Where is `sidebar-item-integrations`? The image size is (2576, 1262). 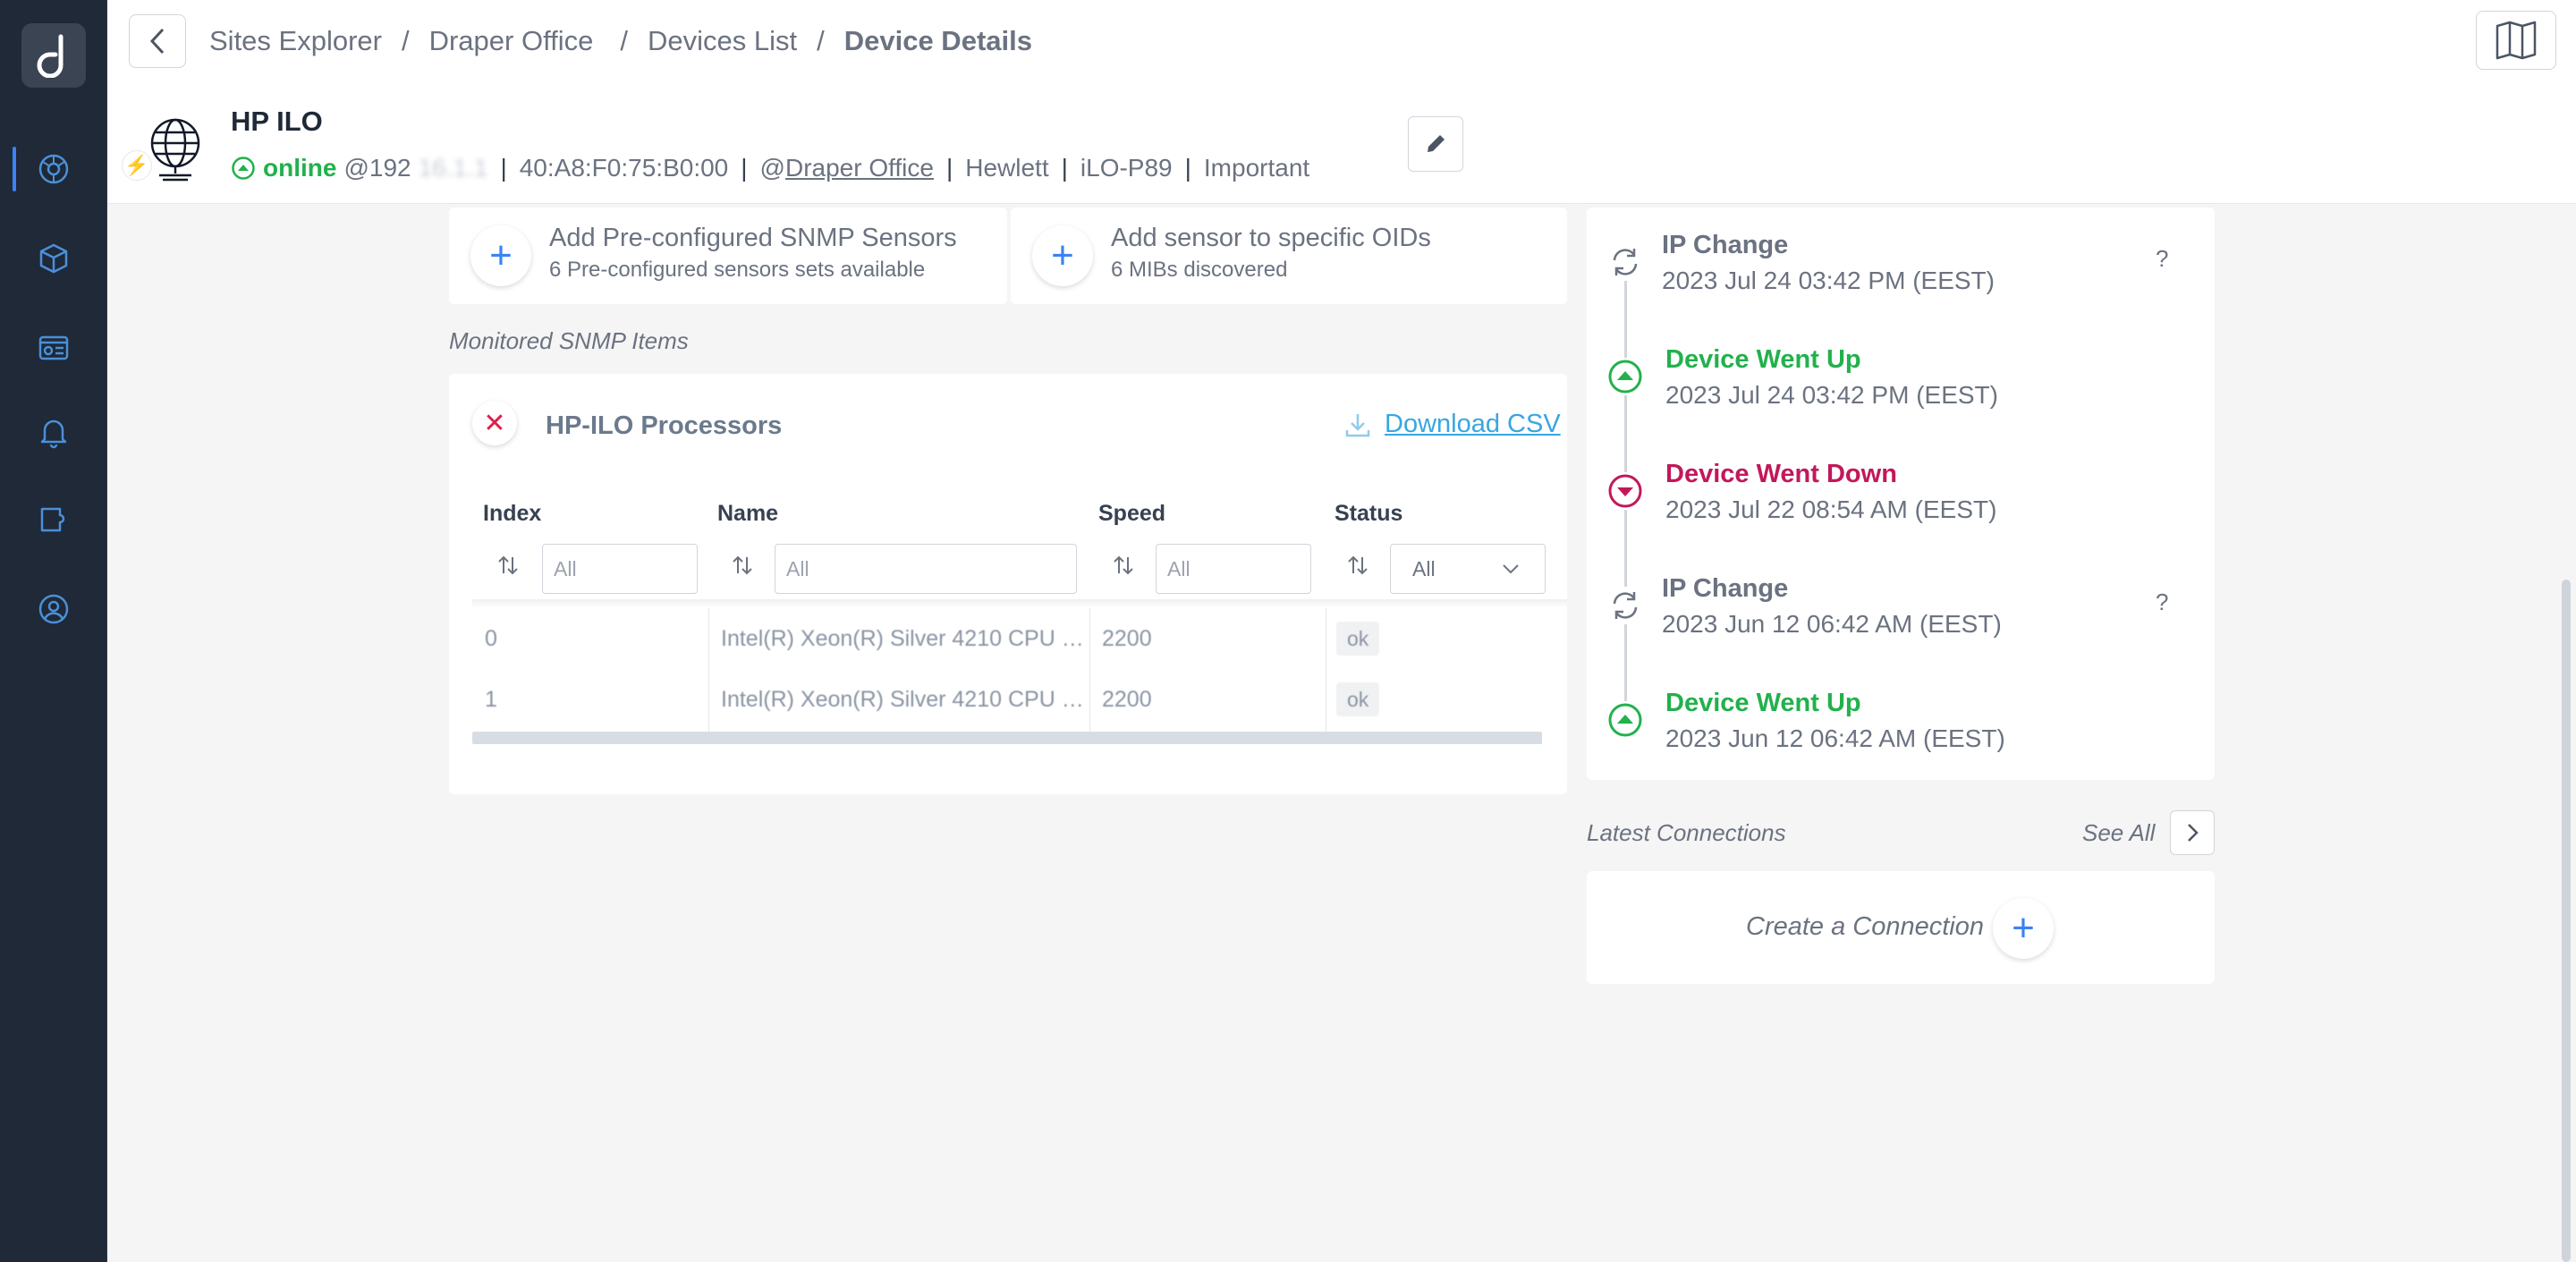 sidebar-item-integrations is located at coordinates (53, 519).